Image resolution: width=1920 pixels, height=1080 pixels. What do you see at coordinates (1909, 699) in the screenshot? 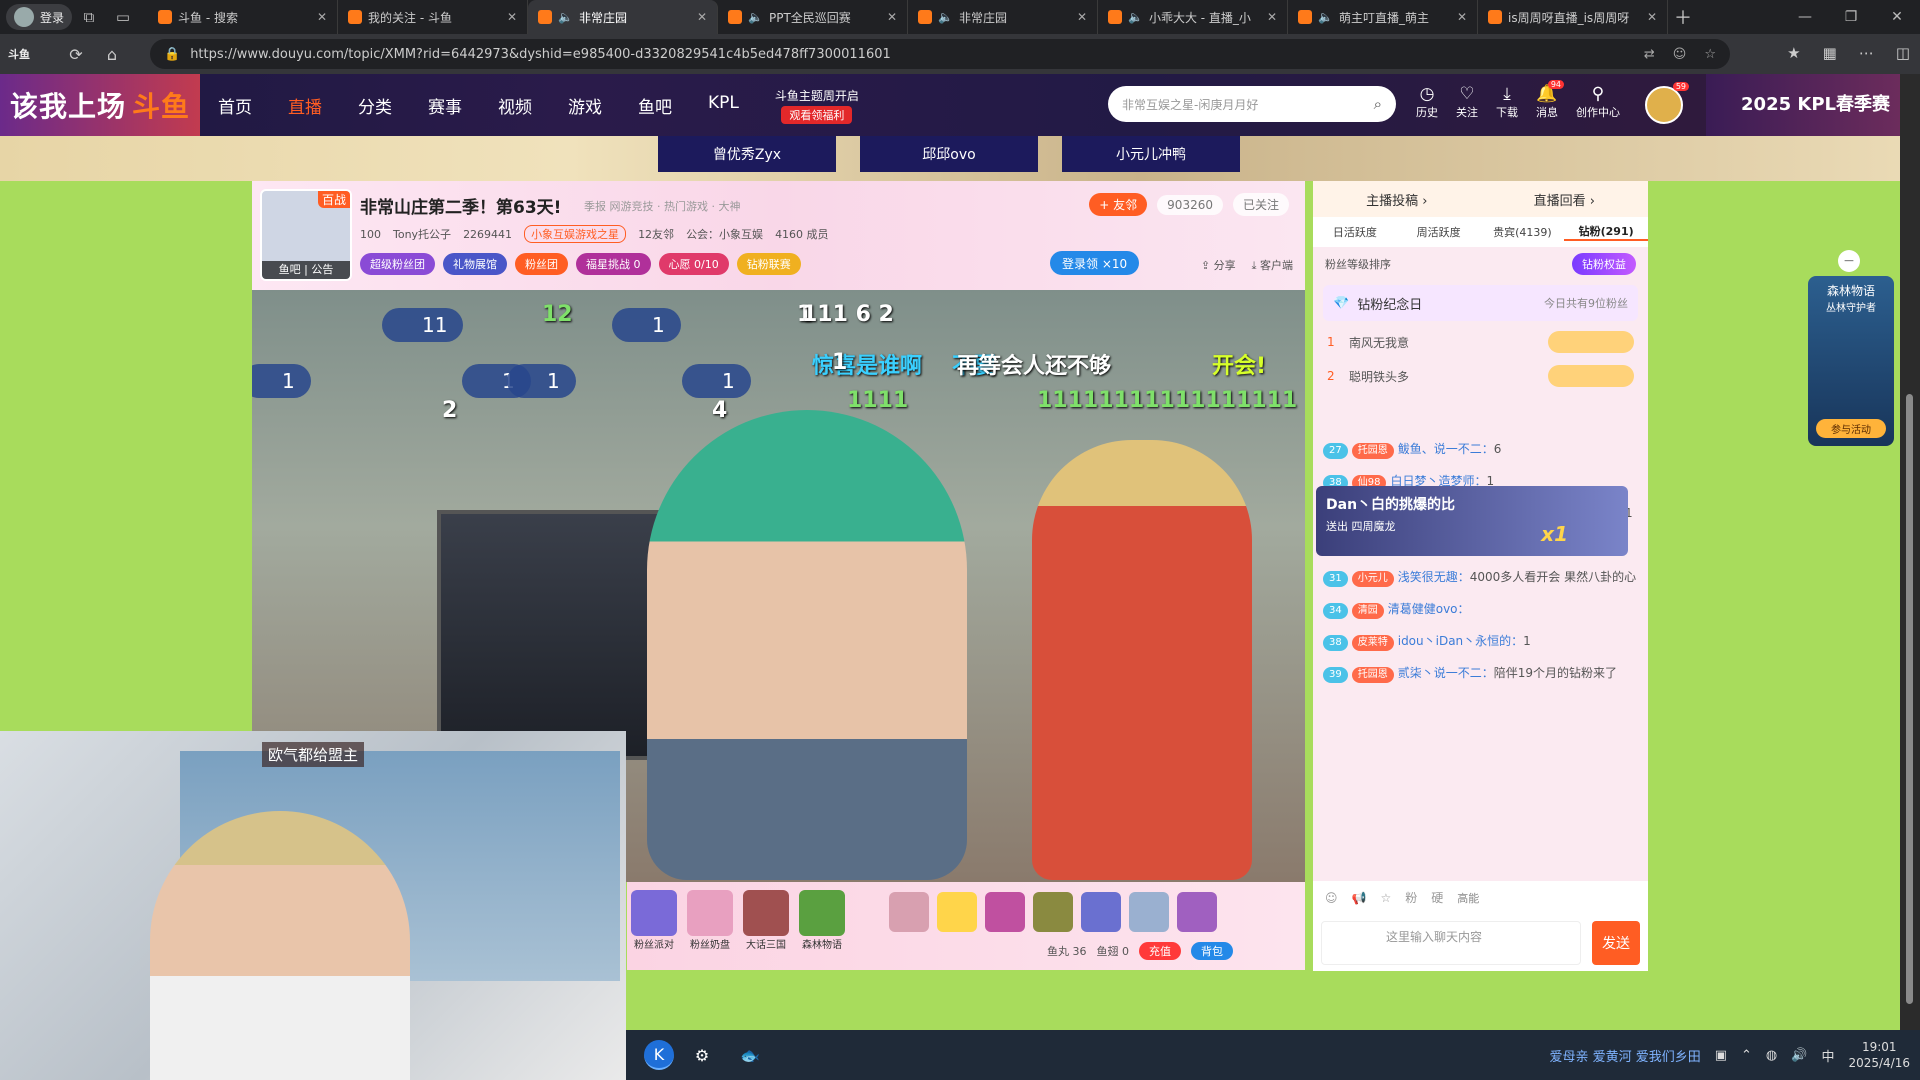
I see `scrollbar-thumb` at bounding box center [1909, 699].